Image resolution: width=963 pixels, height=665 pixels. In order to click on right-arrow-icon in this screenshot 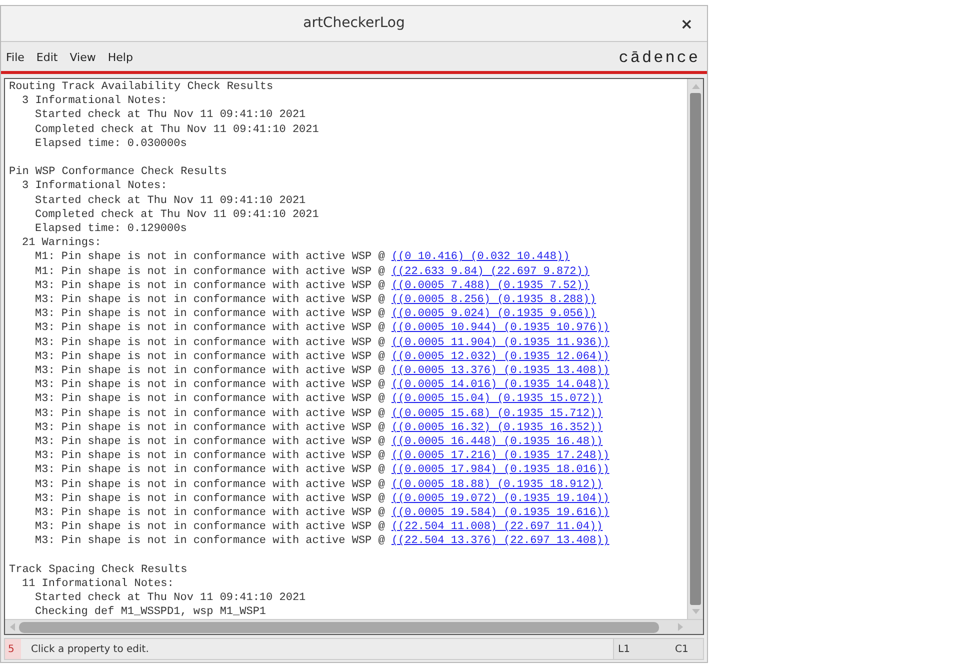, I will do `click(681, 627)`.